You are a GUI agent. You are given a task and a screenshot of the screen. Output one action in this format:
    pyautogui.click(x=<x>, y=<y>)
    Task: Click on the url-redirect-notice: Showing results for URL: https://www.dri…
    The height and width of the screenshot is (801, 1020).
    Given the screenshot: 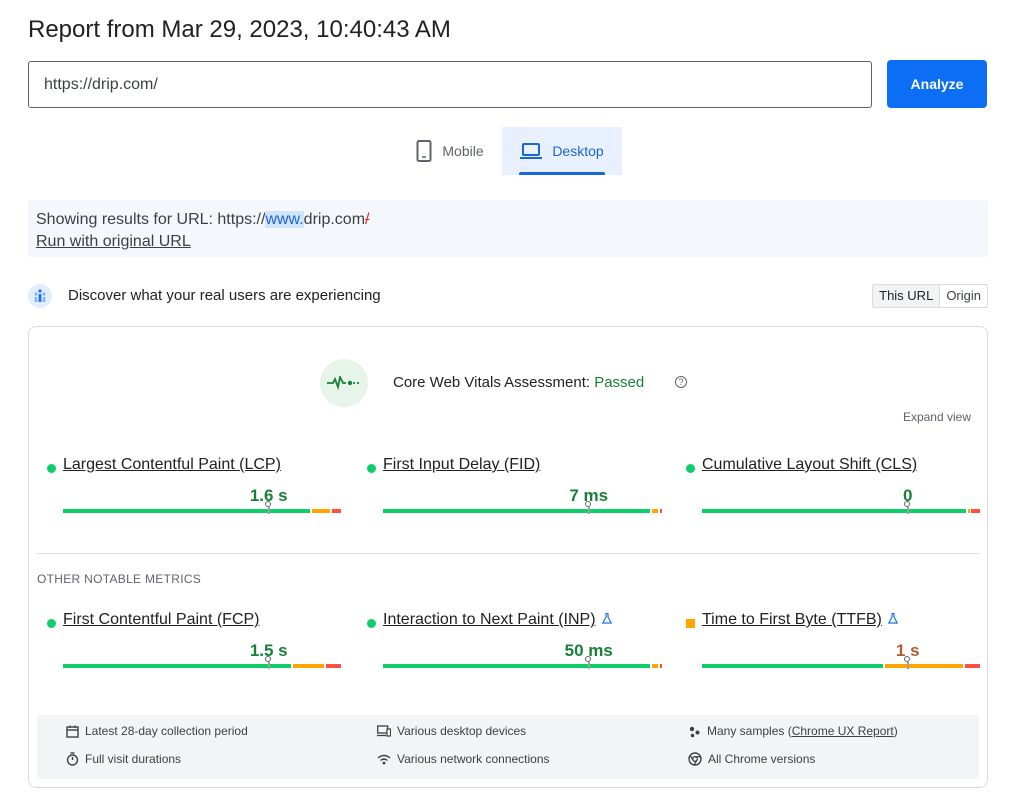 What is the action you would take?
    pyautogui.click(x=508, y=228)
    